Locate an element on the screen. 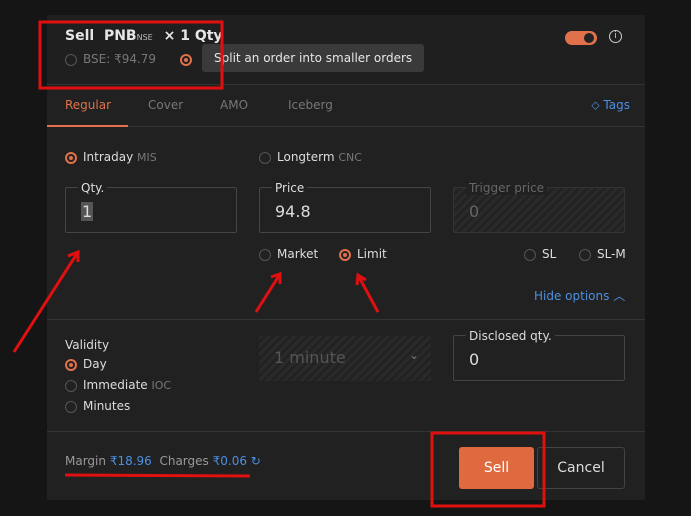 Image resolution: width=691 pixels, height=516 pixels. minutes-select-value: 1 minute is located at coordinates (310, 357).